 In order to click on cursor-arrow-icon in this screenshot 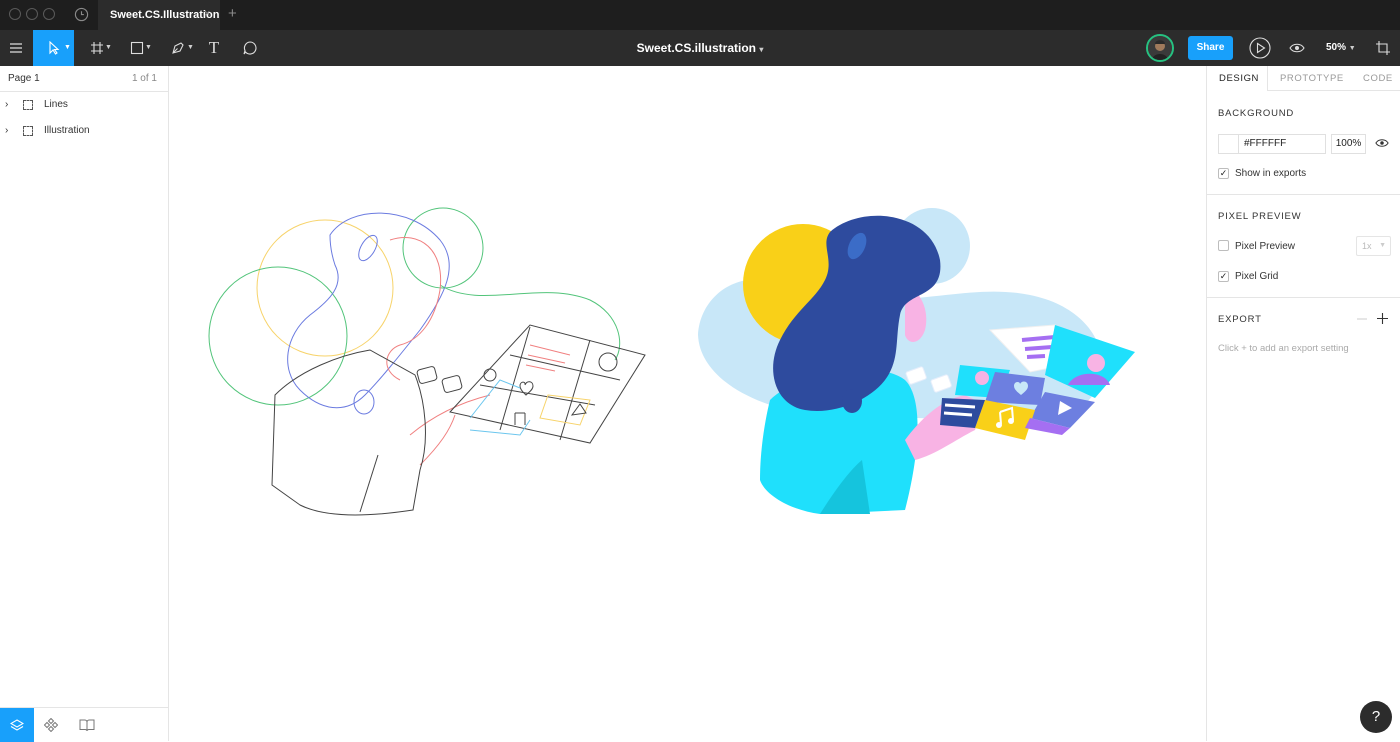, I will do `click(53, 48)`.